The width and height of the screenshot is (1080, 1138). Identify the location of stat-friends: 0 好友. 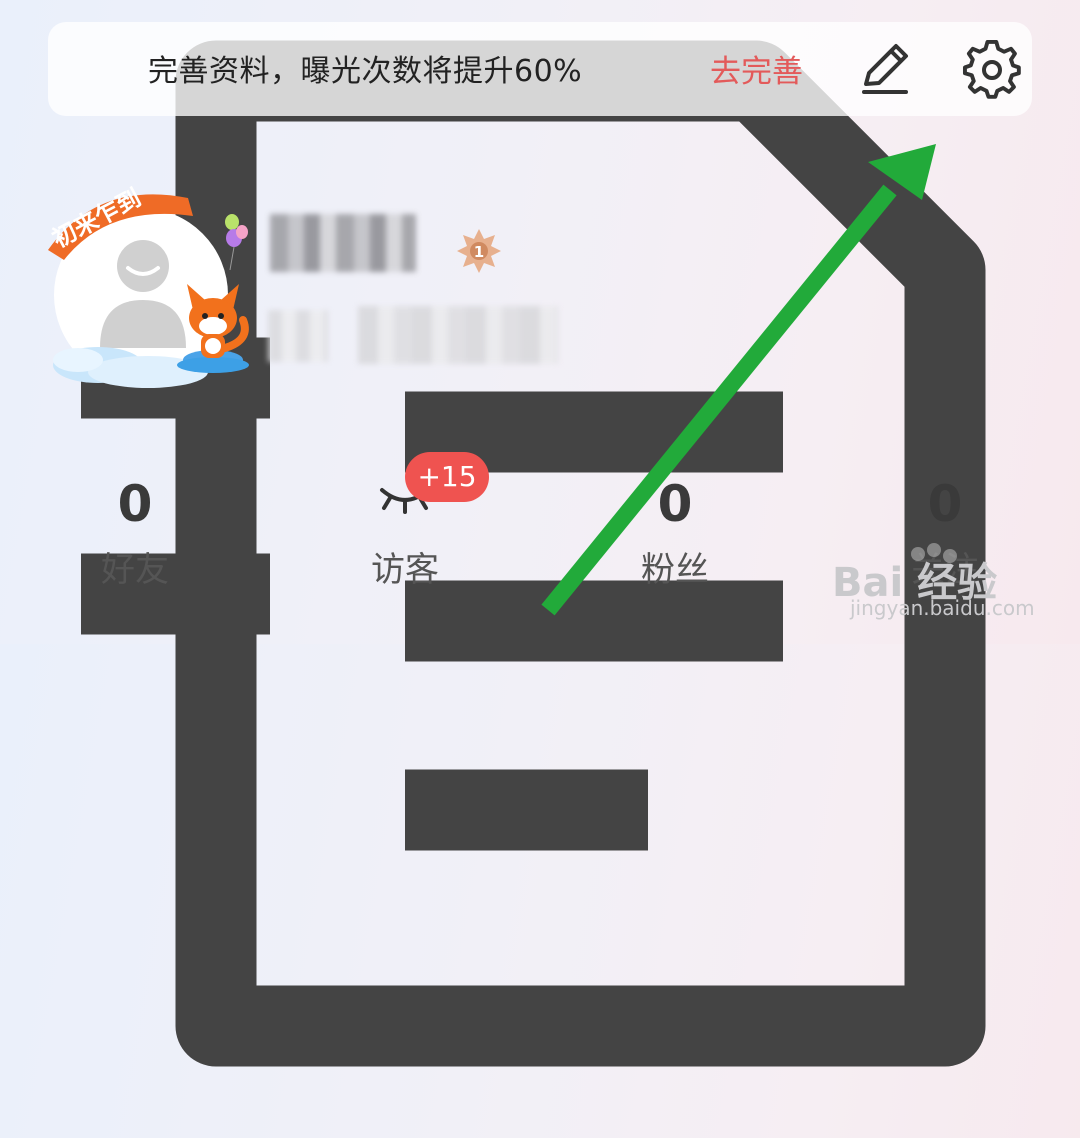
(135, 533).